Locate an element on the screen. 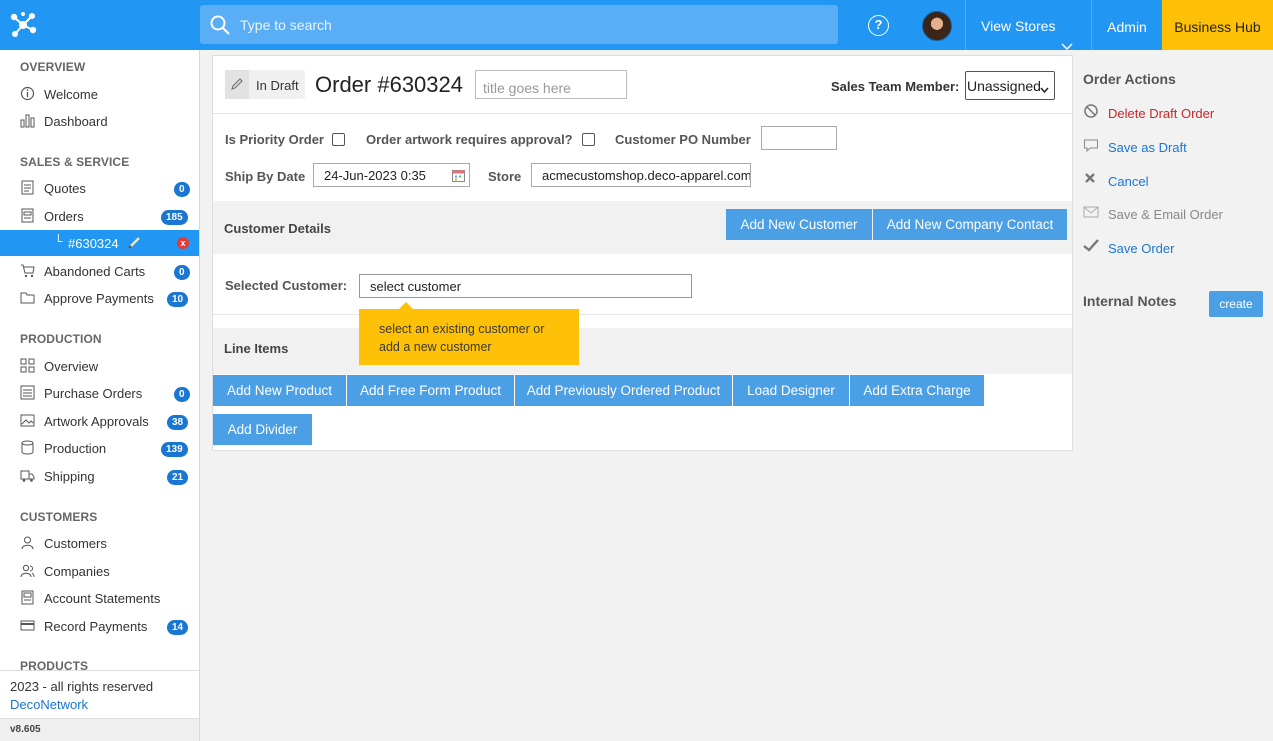 The height and width of the screenshot is (741, 1273). divider is located at coordinates (642, 113).